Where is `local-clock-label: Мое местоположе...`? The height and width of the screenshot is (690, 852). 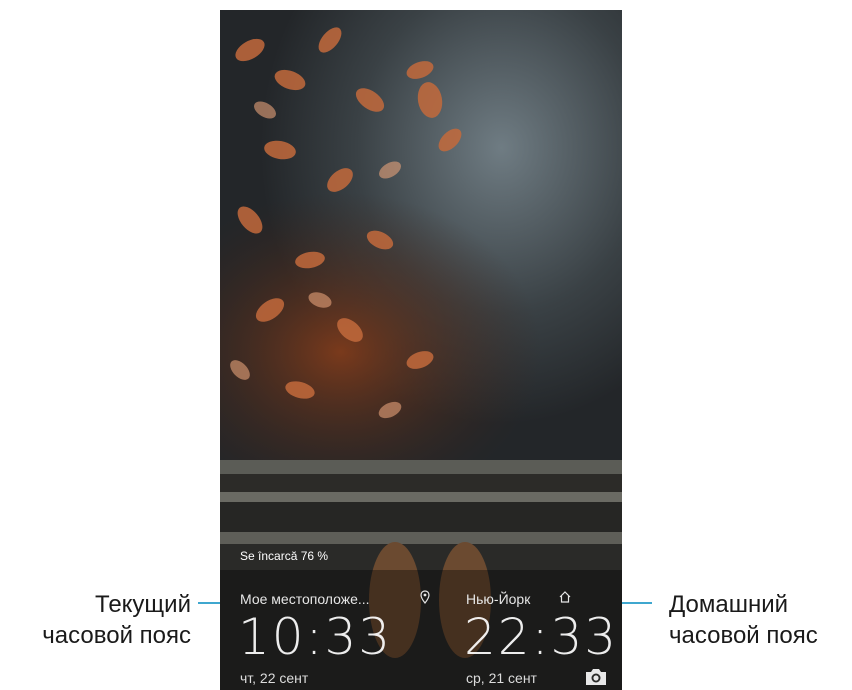 local-clock-label: Мое местоположе... is located at coordinates (305, 599).